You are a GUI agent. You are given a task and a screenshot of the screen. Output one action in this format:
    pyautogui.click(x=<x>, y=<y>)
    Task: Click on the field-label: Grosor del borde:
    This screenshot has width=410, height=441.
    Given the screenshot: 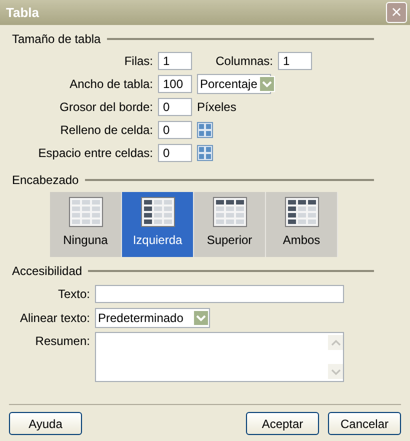 What is the action you would take?
    pyautogui.click(x=106, y=107)
    